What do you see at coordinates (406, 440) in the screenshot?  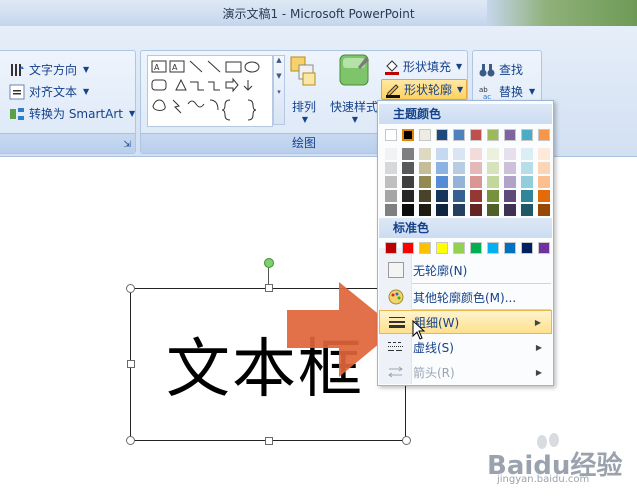 I see `resize-handle-bottom-right` at bounding box center [406, 440].